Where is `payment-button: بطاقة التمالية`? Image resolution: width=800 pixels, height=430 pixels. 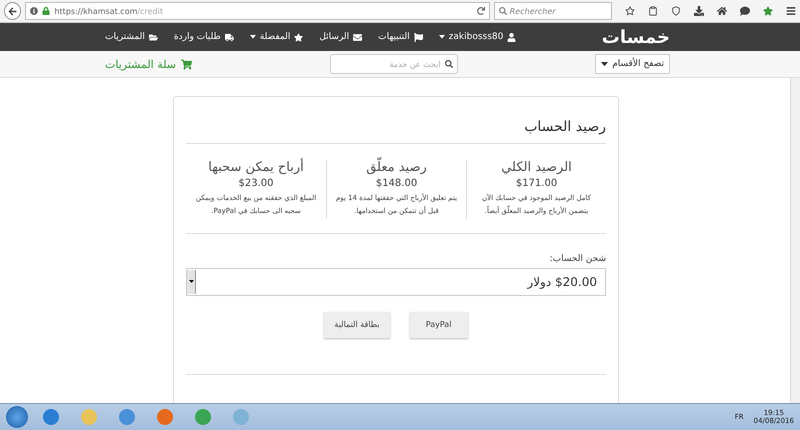
payment-button: بطاقة التمالية is located at coordinates (357, 325).